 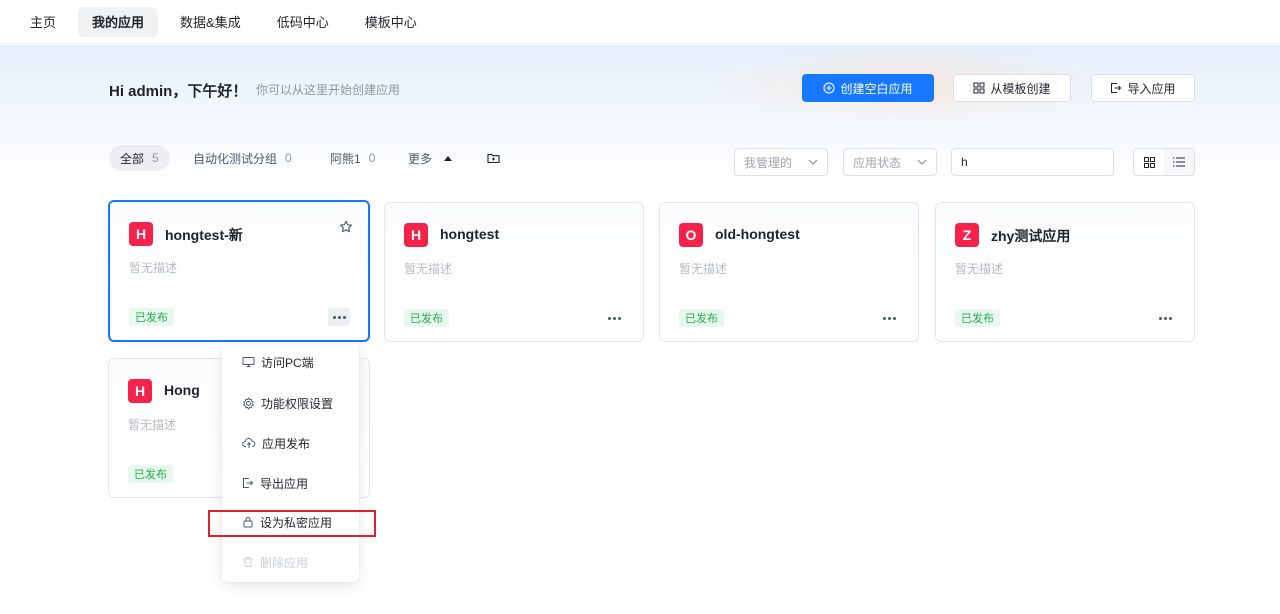 What do you see at coordinates (757, 234) in the screenshot?
I see `app-name: old-hongtest` at bounding box center [757, 234].